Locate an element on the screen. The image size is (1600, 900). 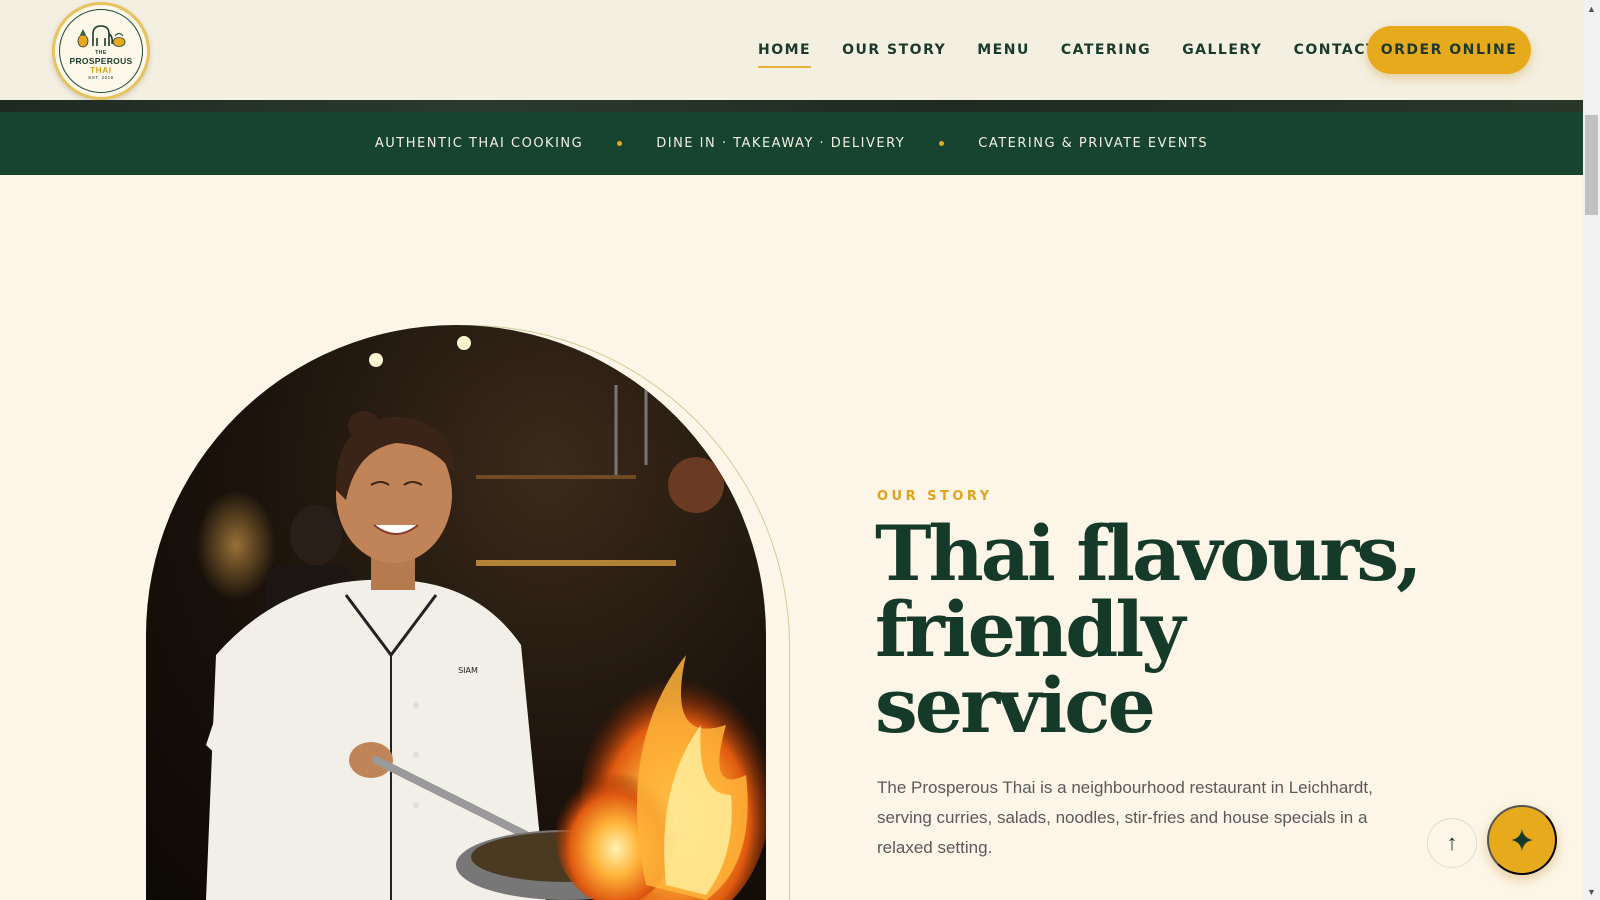
title-line-3: service is located at coordinates (1015, 705).